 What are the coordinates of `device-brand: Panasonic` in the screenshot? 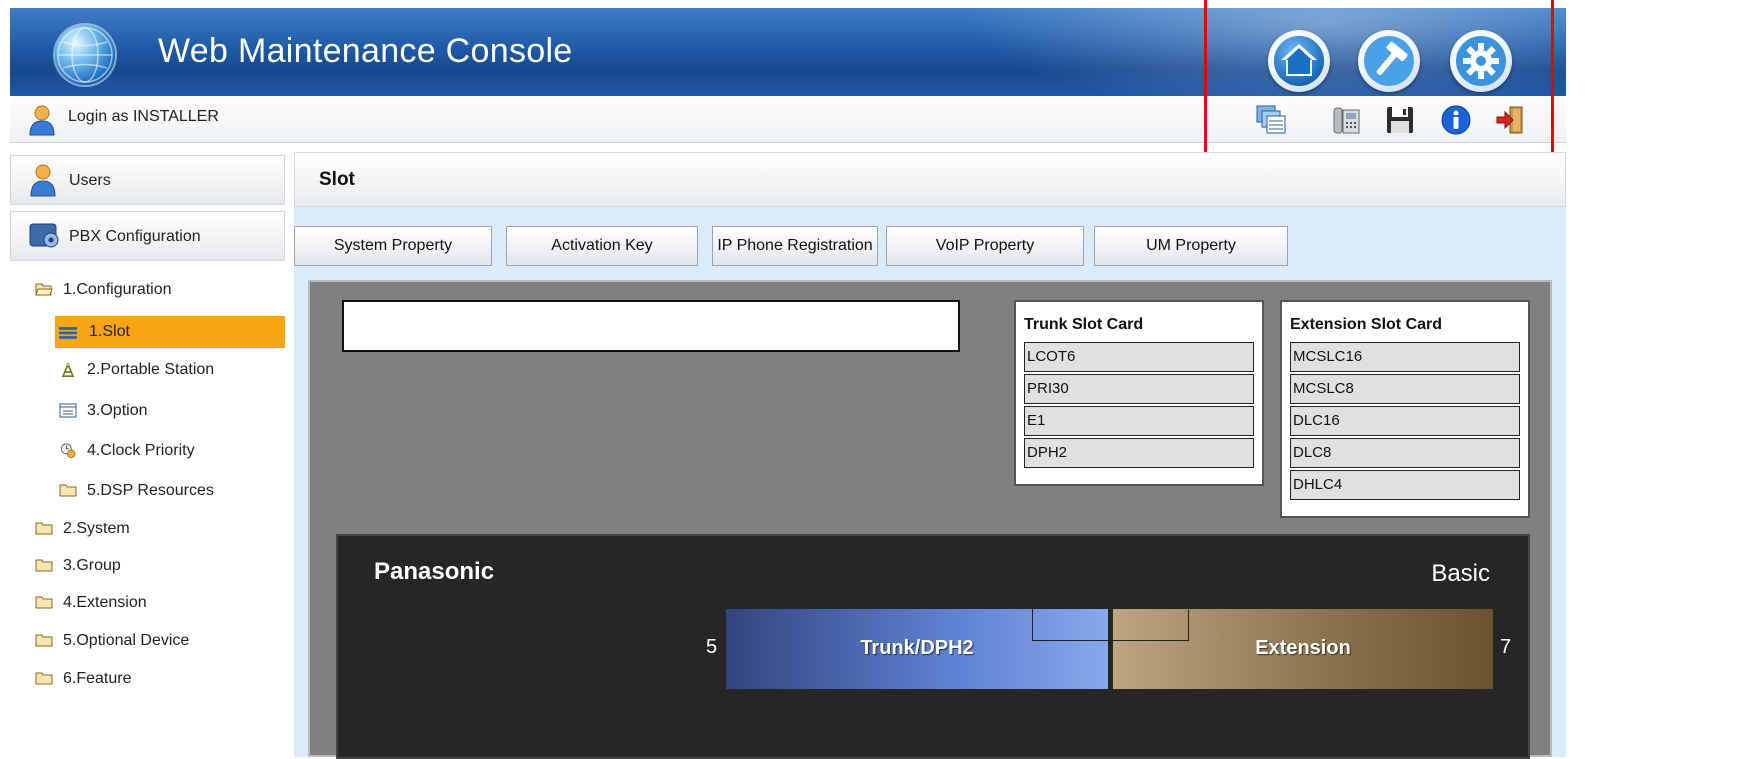 It's located at (434, 571).